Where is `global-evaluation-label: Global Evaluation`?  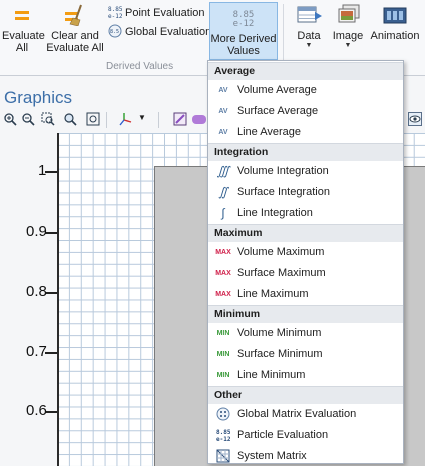 global-evaluation-label: Global Evaluation is located at coordinates (168, 32).